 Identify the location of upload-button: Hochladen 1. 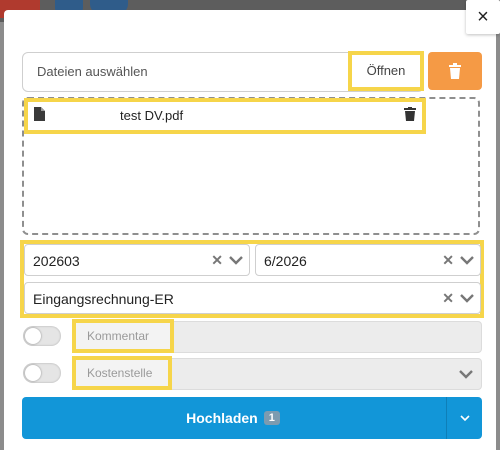
(252, 418).